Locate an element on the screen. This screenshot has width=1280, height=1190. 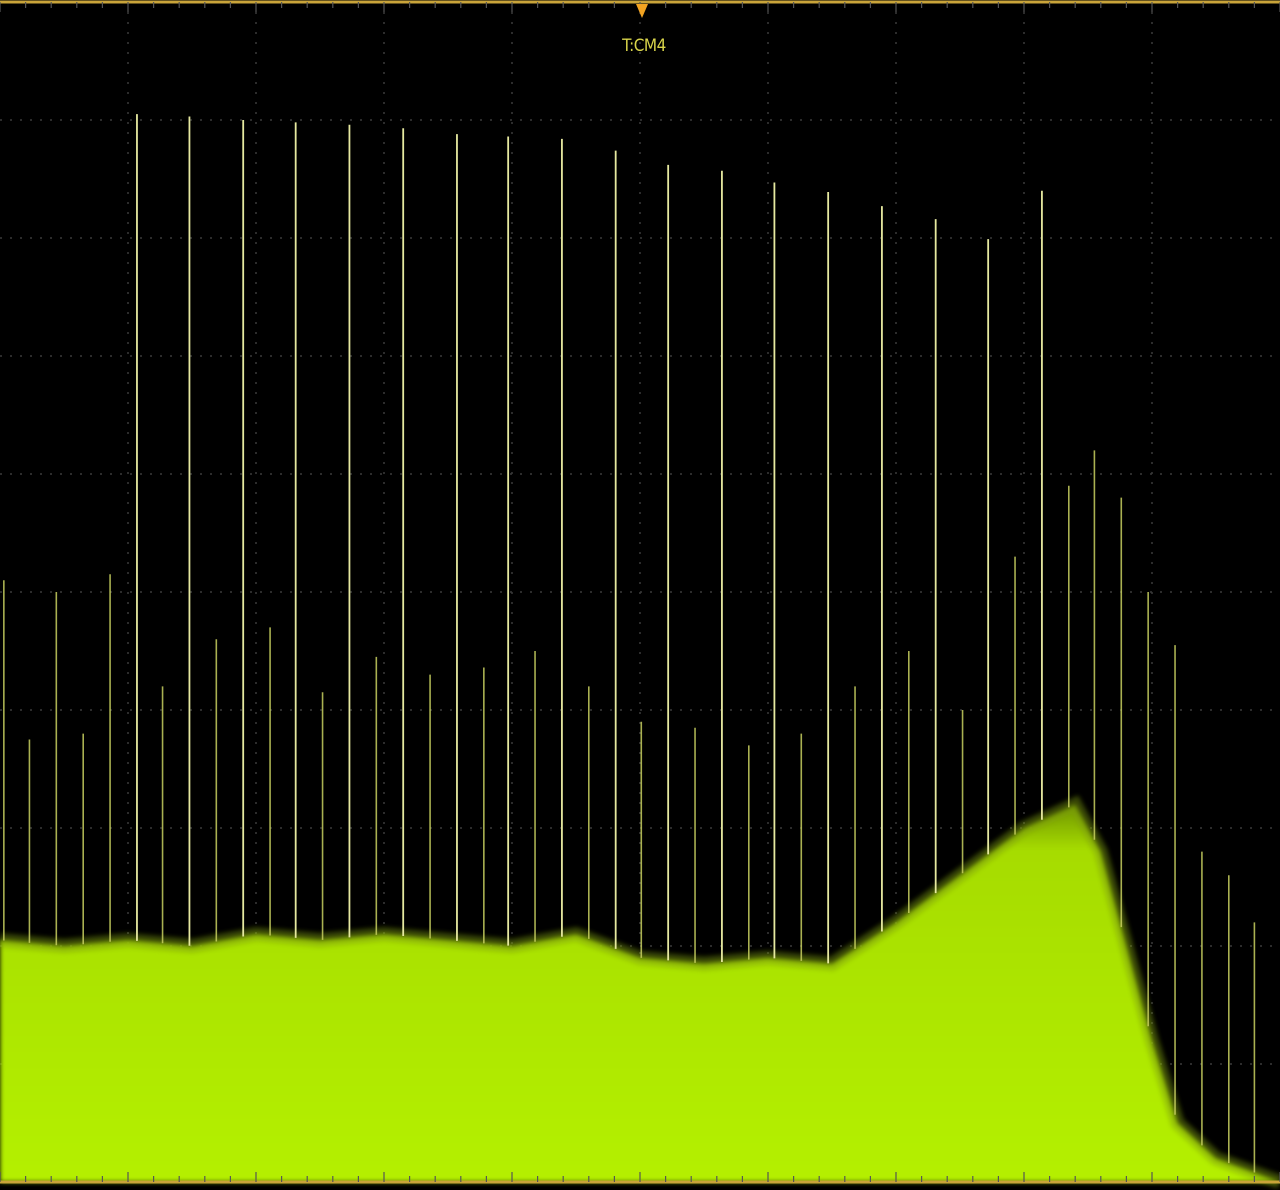
trigger-marker-label: T:CM4 is located at coordinates (644, 46).